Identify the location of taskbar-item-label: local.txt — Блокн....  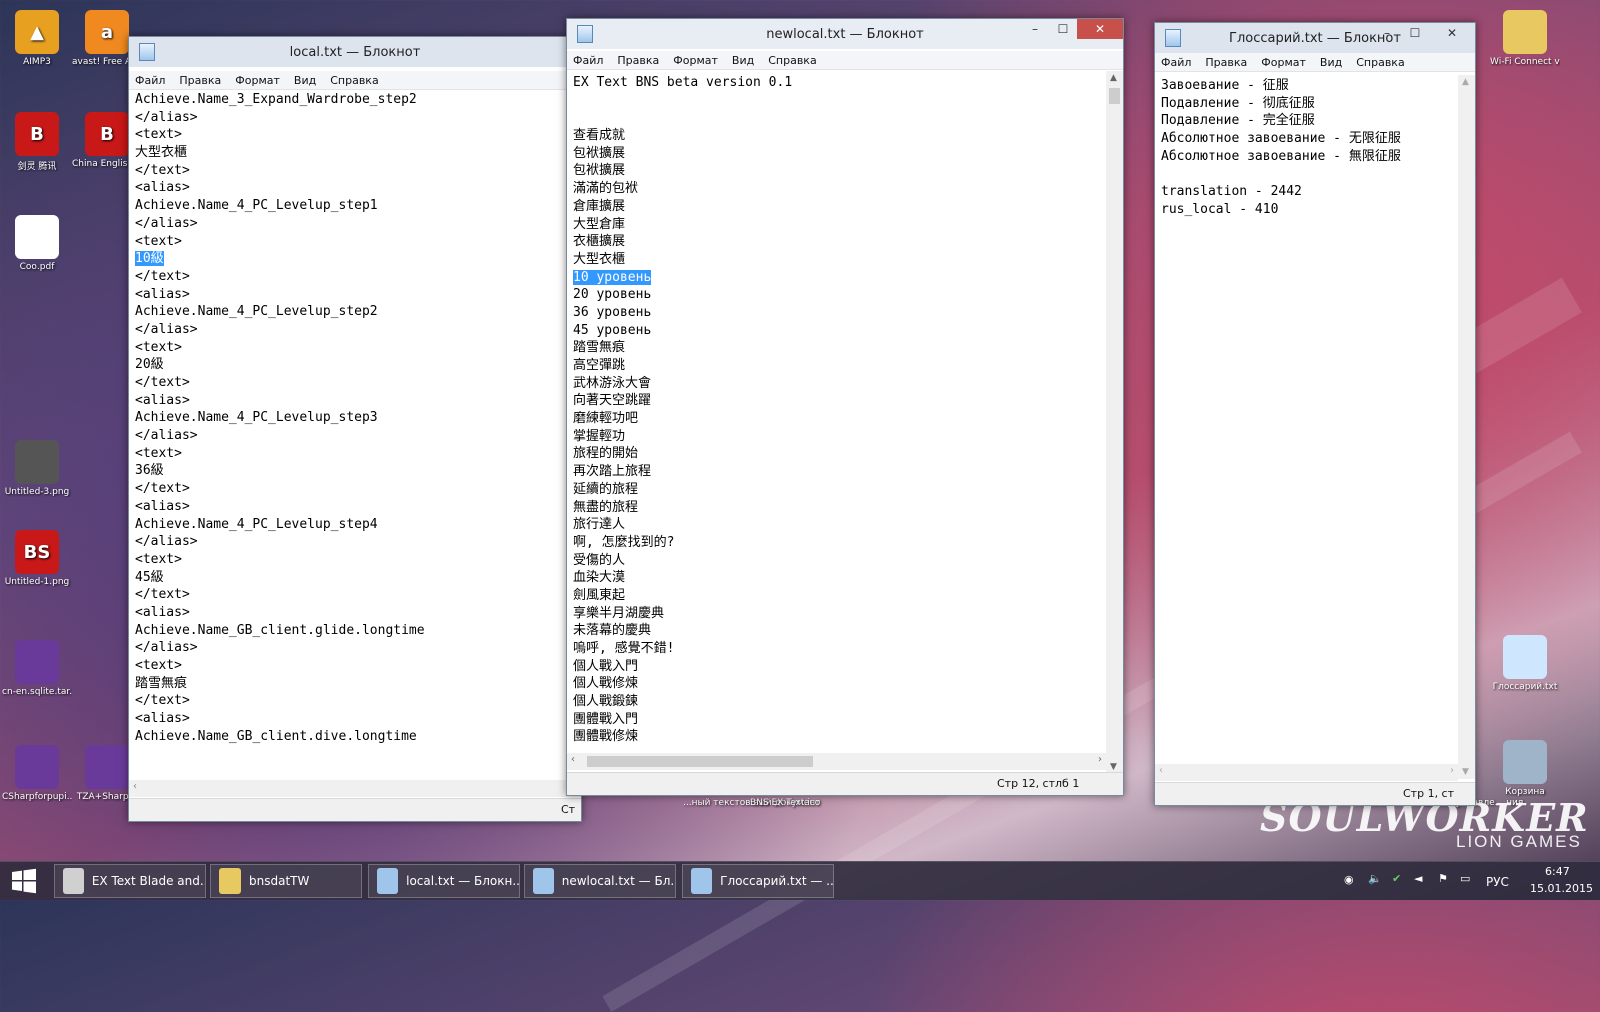
(462, 881).